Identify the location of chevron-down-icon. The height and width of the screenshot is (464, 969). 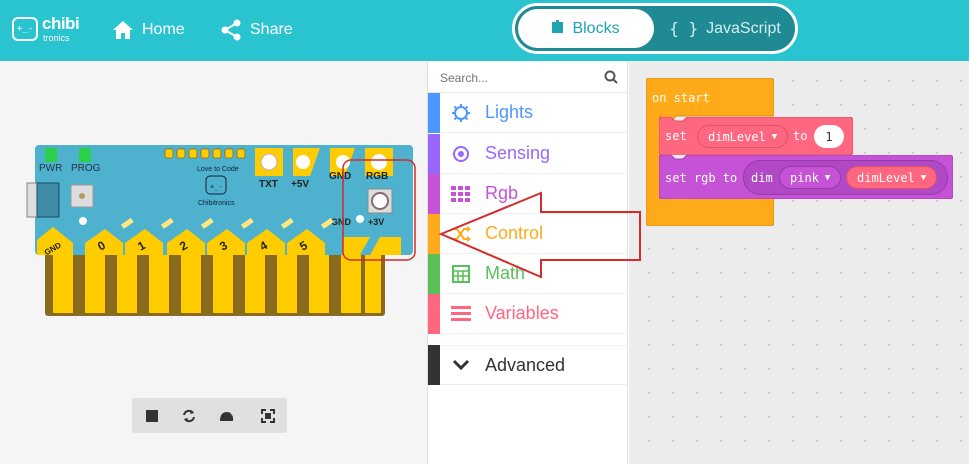
(461, 365).